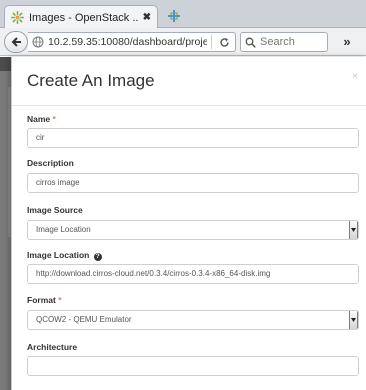 The width and height of the screenshot is (366, 390). Describe the element at coordinates (63, 229) in the screenshot. I see `image-source-value: Image Location` at that location.